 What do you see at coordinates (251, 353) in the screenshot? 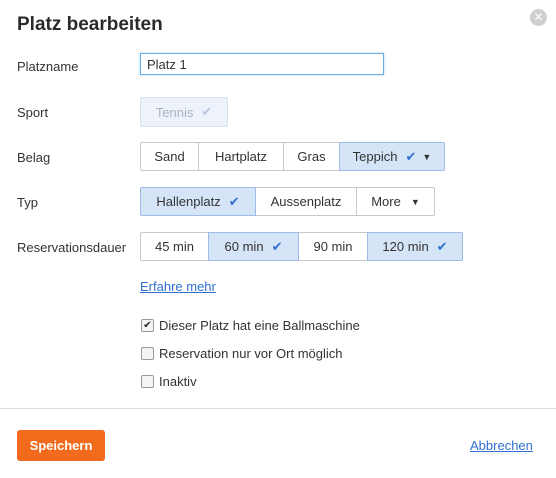
I see `onsite-only-label: Reservation nur vor Ort möglich` at bounding box center [251, 353].